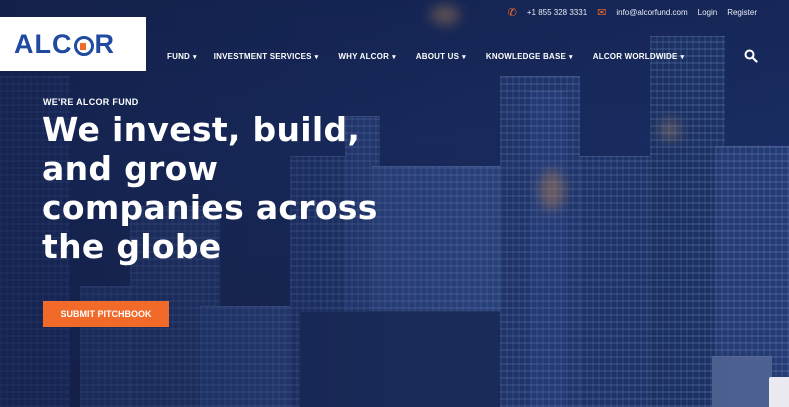  What do you see at coordinates (437, 56) in the screenshot?
I see `nav-label: ABOUT US` at bounding box center [437, 56].